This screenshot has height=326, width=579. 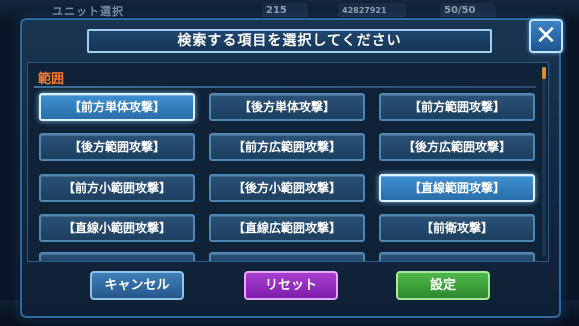 I want to click on scrollbar-thumb, so click(x=544, y=73).